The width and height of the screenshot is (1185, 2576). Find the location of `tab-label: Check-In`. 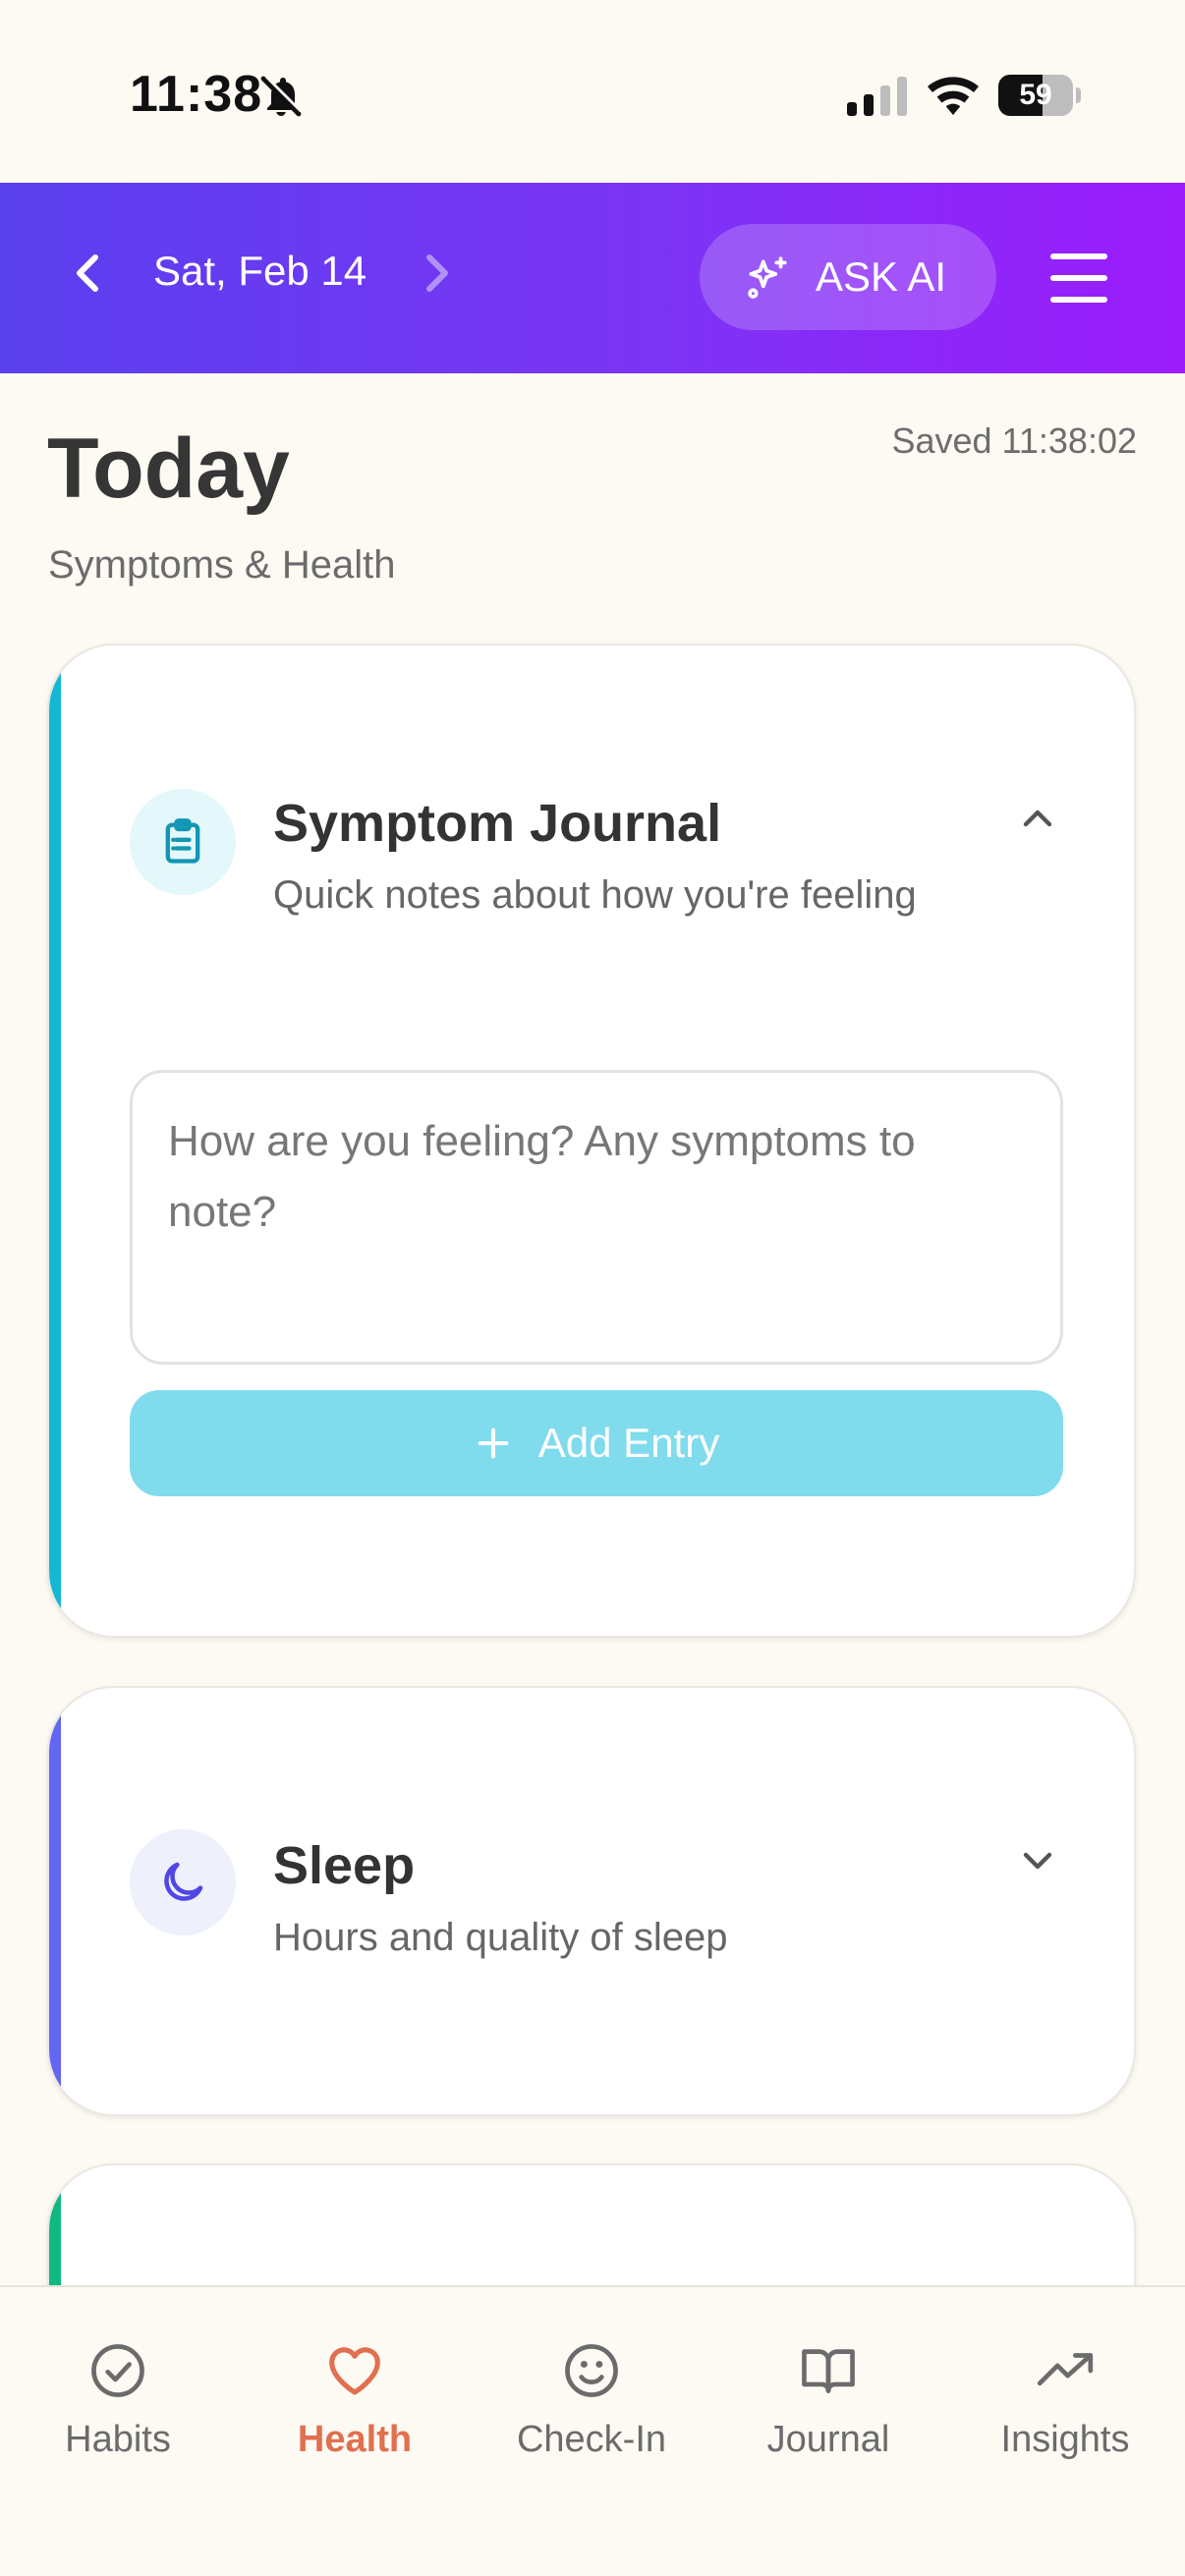

tab-label: Check-In is located at coordinates (592, 2439).